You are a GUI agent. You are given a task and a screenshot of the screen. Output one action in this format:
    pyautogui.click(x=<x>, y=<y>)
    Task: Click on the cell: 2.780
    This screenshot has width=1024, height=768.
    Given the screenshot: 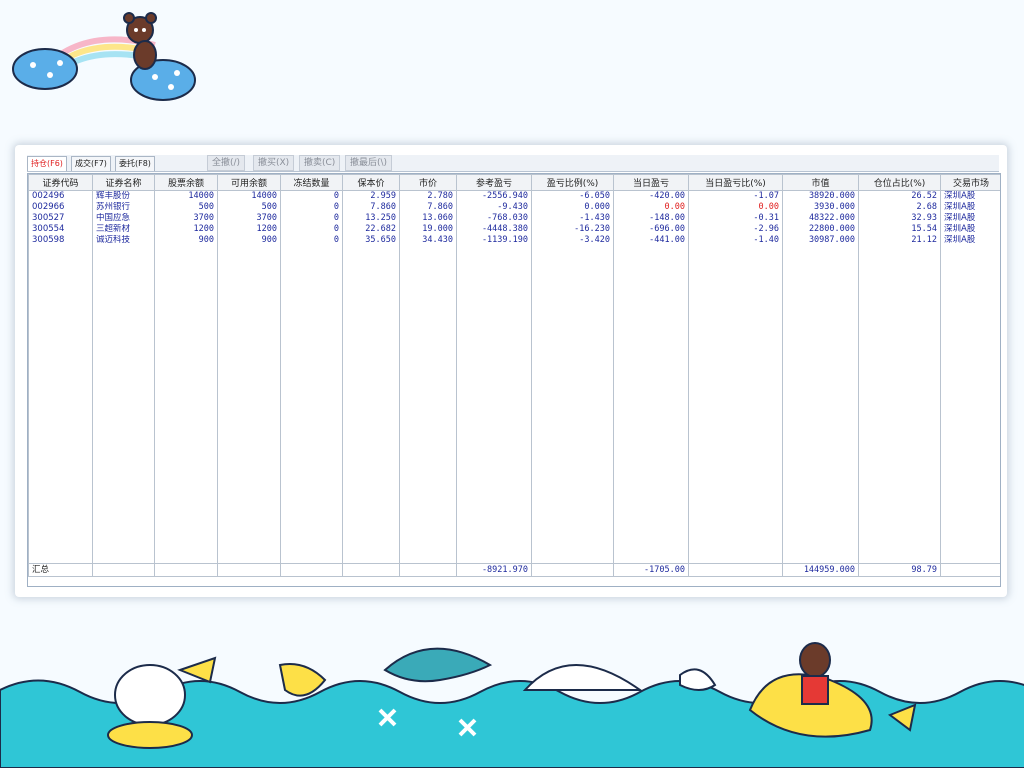 What is the action you would take?
    pyautogui.click(x=428, y=196)
    